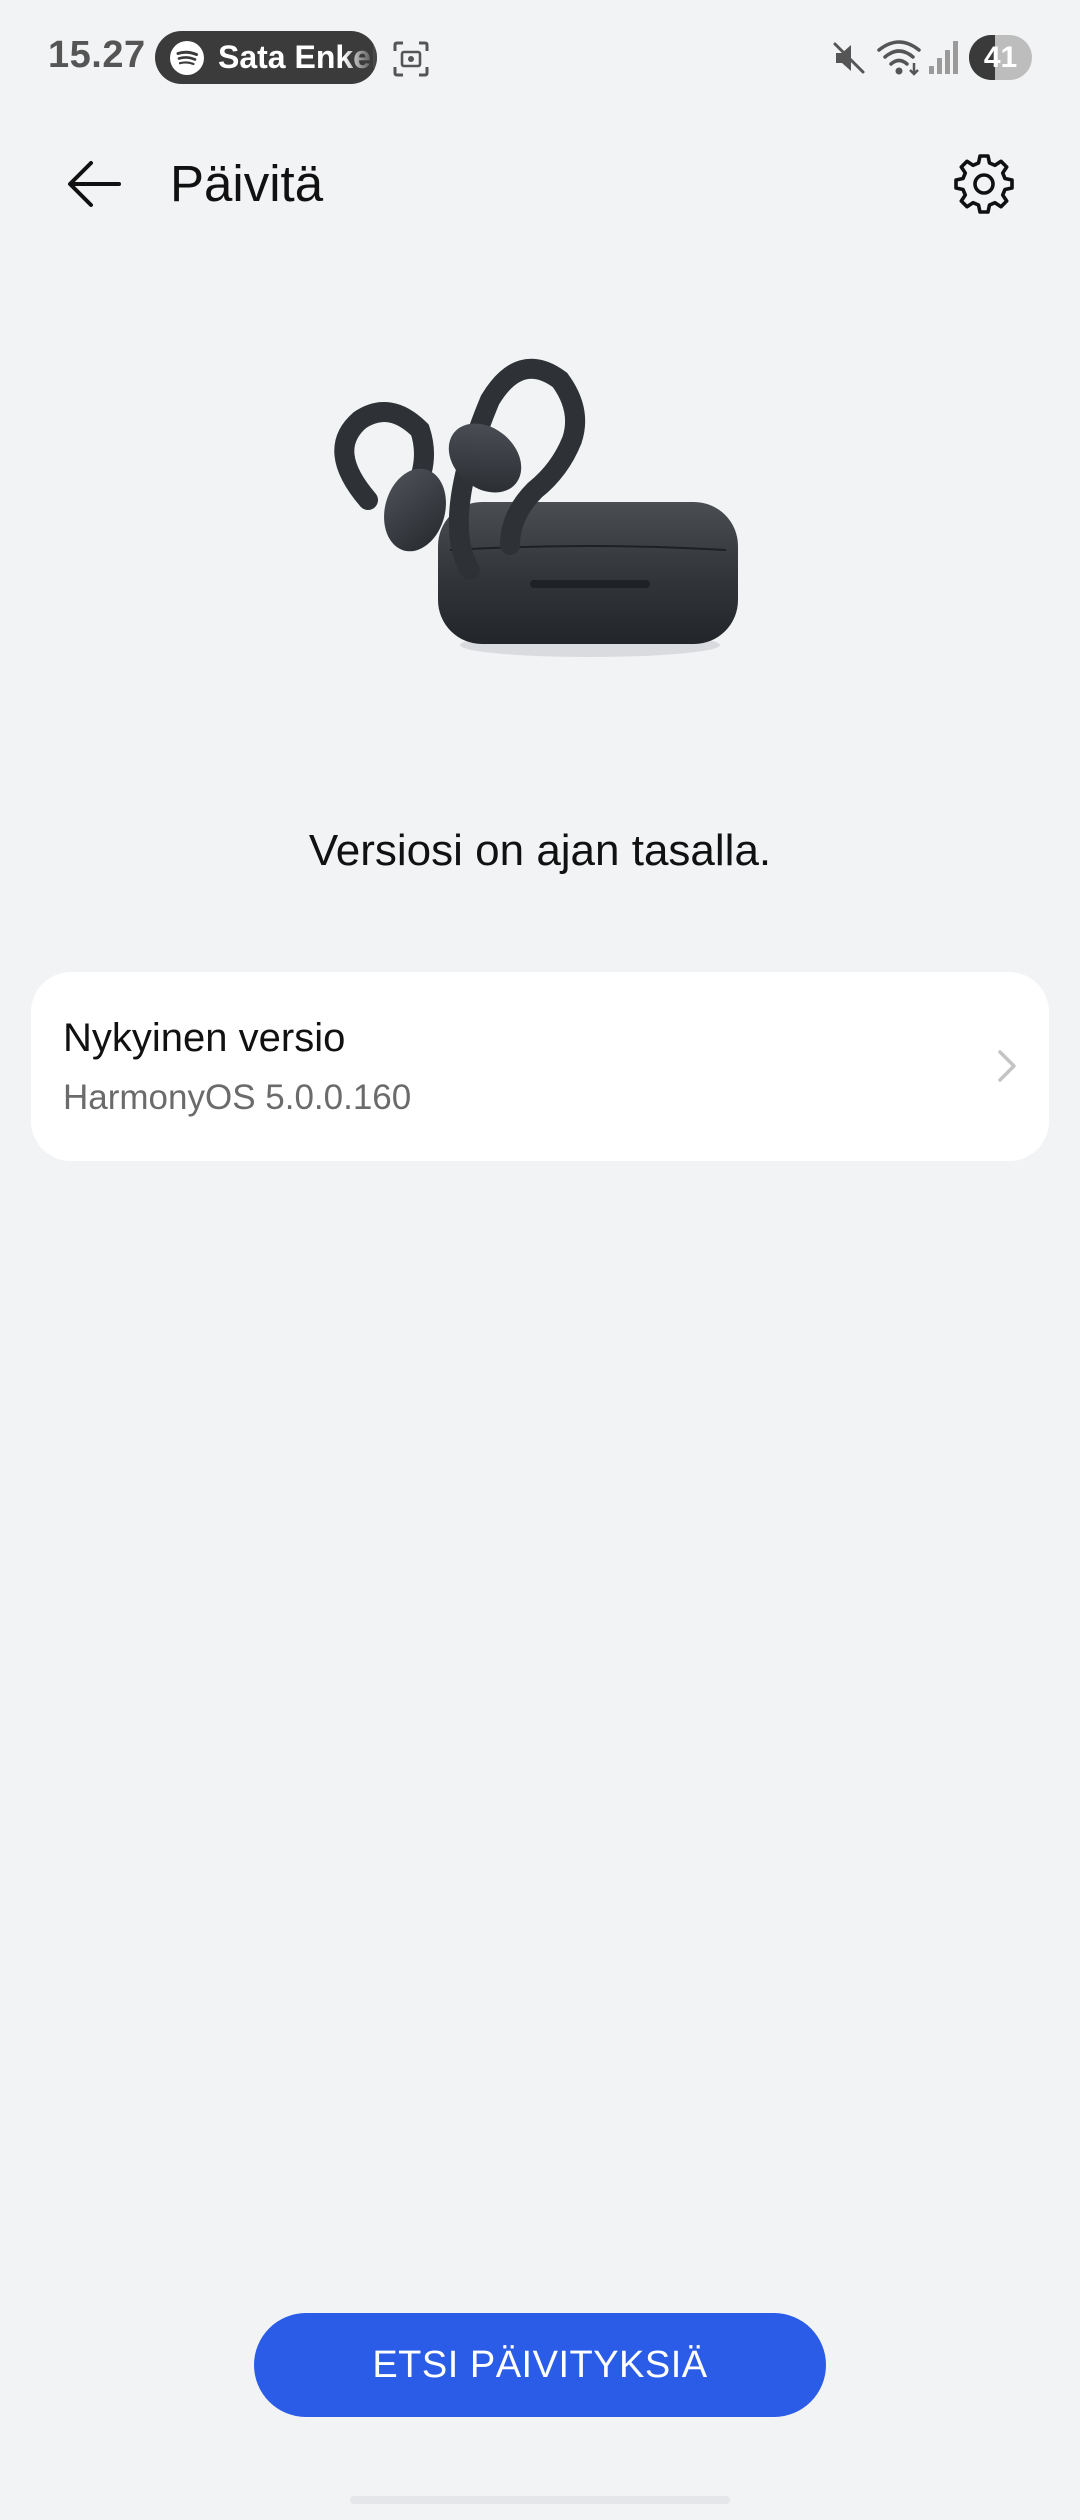 This screenshot has width=1080, height=2520. I want to click on current-version-label: Nykyinen versio, so click(204, 1038).